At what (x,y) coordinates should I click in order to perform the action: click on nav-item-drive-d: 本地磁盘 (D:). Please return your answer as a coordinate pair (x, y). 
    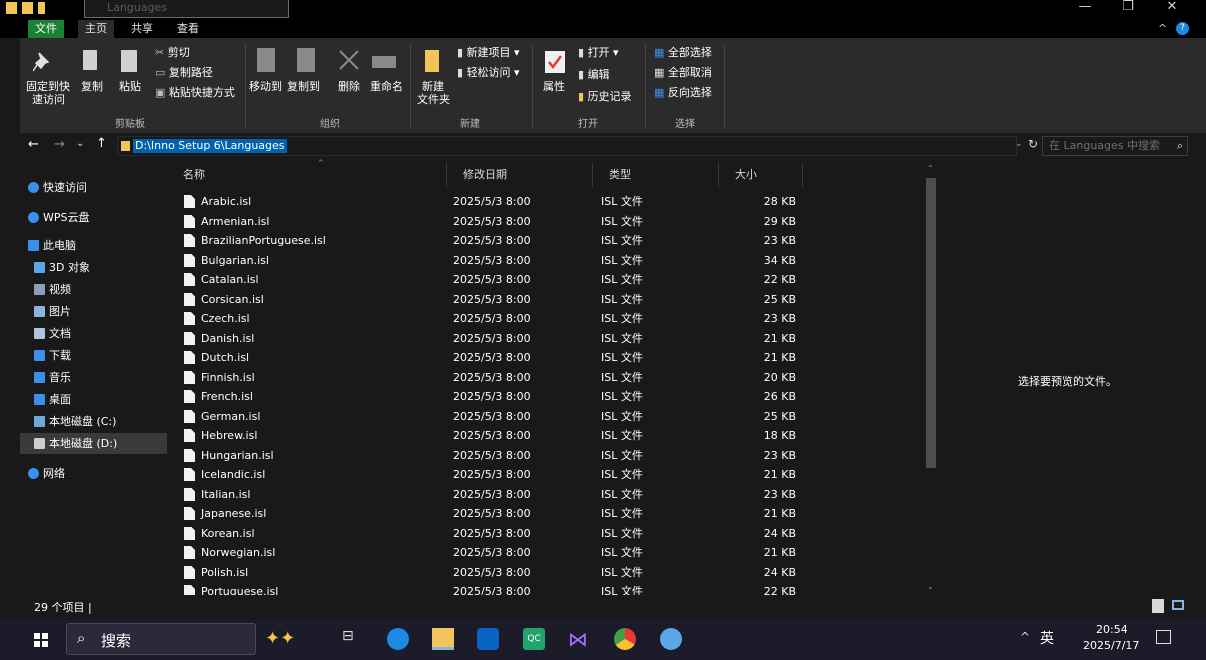
    Looking at the image, I should click on (93, 443).